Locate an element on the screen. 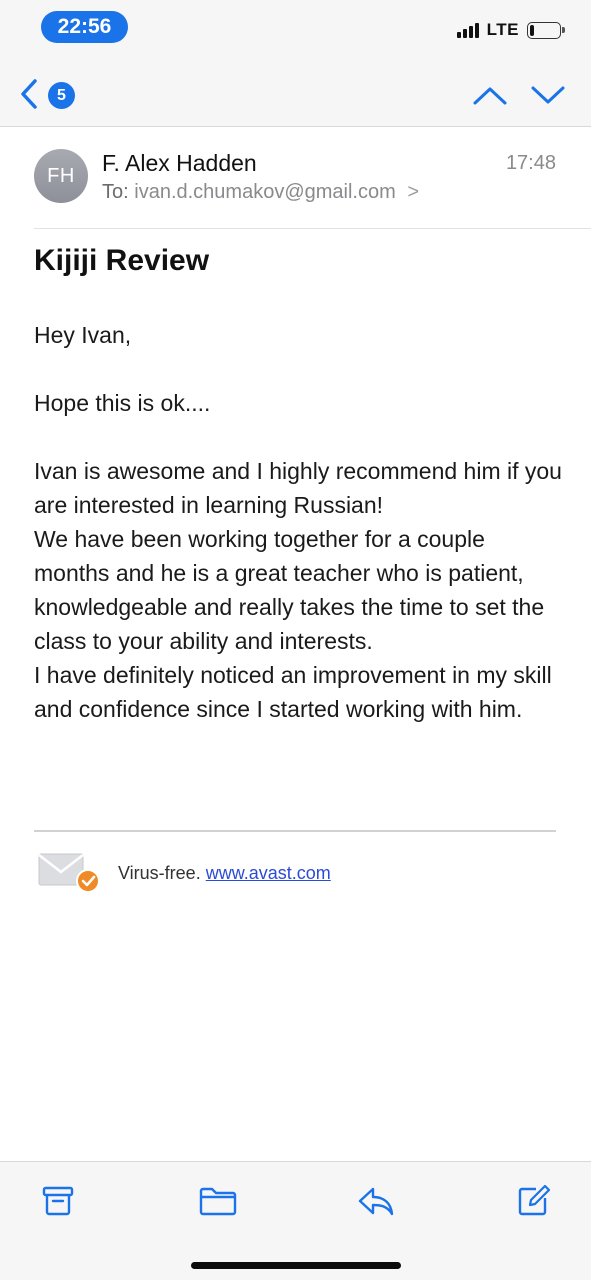 This screenshot has height=1280, width=591. reply-button is located at coordinates (376, 1201).